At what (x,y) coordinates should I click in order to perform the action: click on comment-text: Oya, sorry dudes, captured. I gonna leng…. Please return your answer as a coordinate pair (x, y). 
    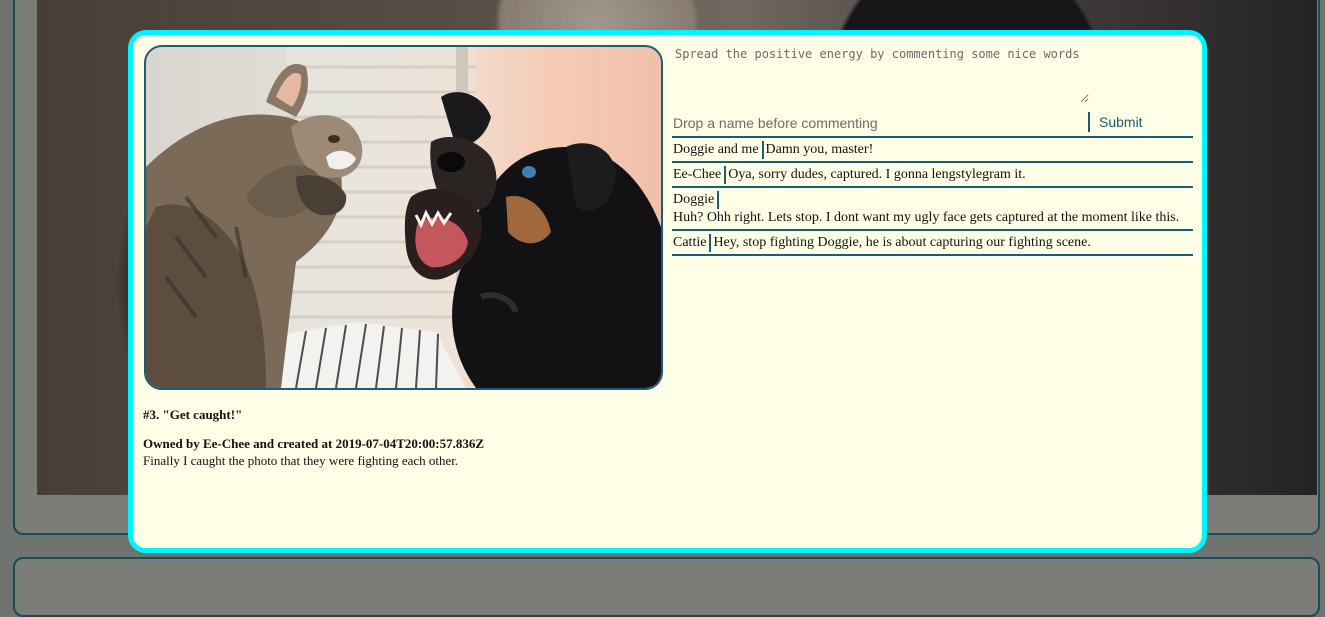
    Looking at the image, I should click on (877, 174).